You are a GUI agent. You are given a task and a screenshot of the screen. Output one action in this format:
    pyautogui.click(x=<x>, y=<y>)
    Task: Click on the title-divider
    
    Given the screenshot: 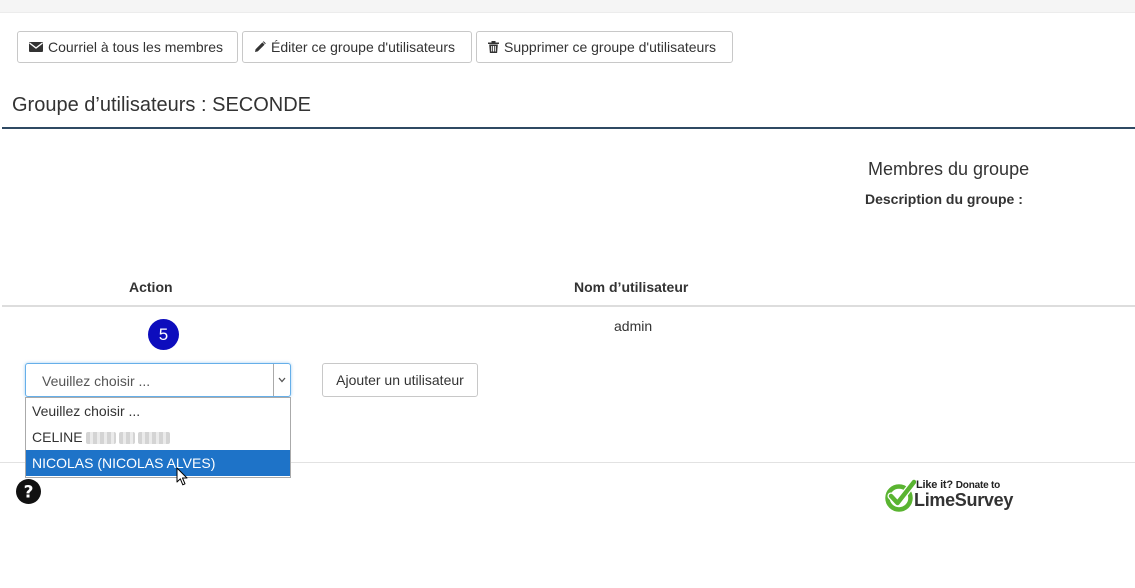 What is the action you would take?
    pyautogui.click(x=568, y=128)
    